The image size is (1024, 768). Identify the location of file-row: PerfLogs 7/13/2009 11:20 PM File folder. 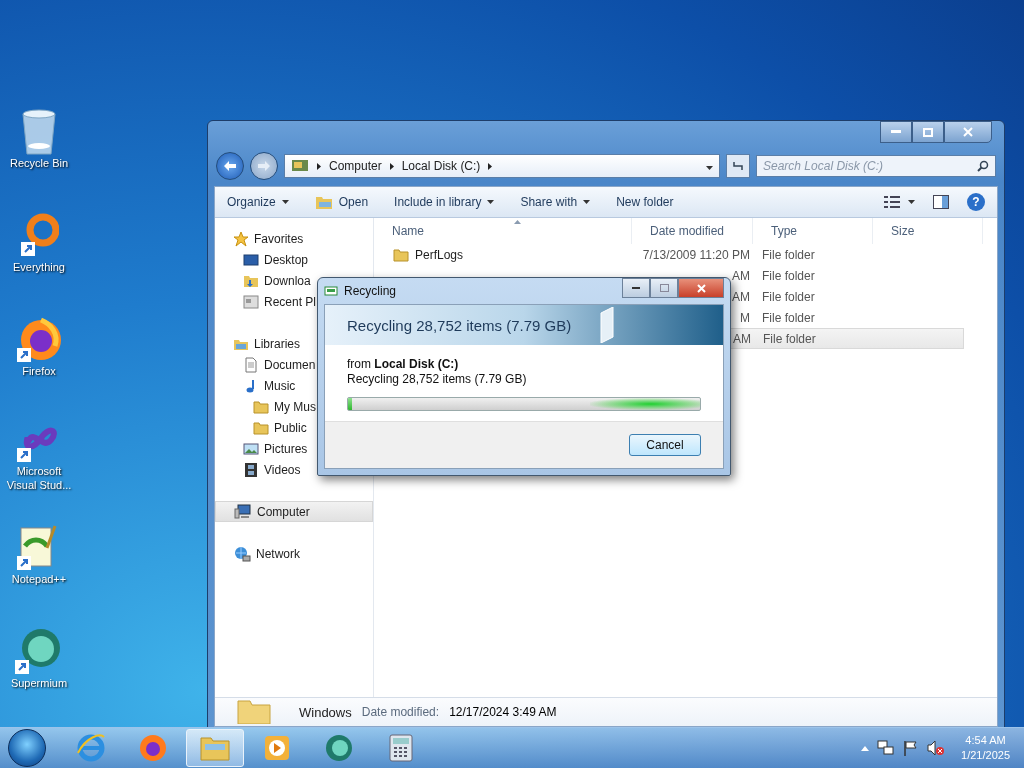
(669, 254).